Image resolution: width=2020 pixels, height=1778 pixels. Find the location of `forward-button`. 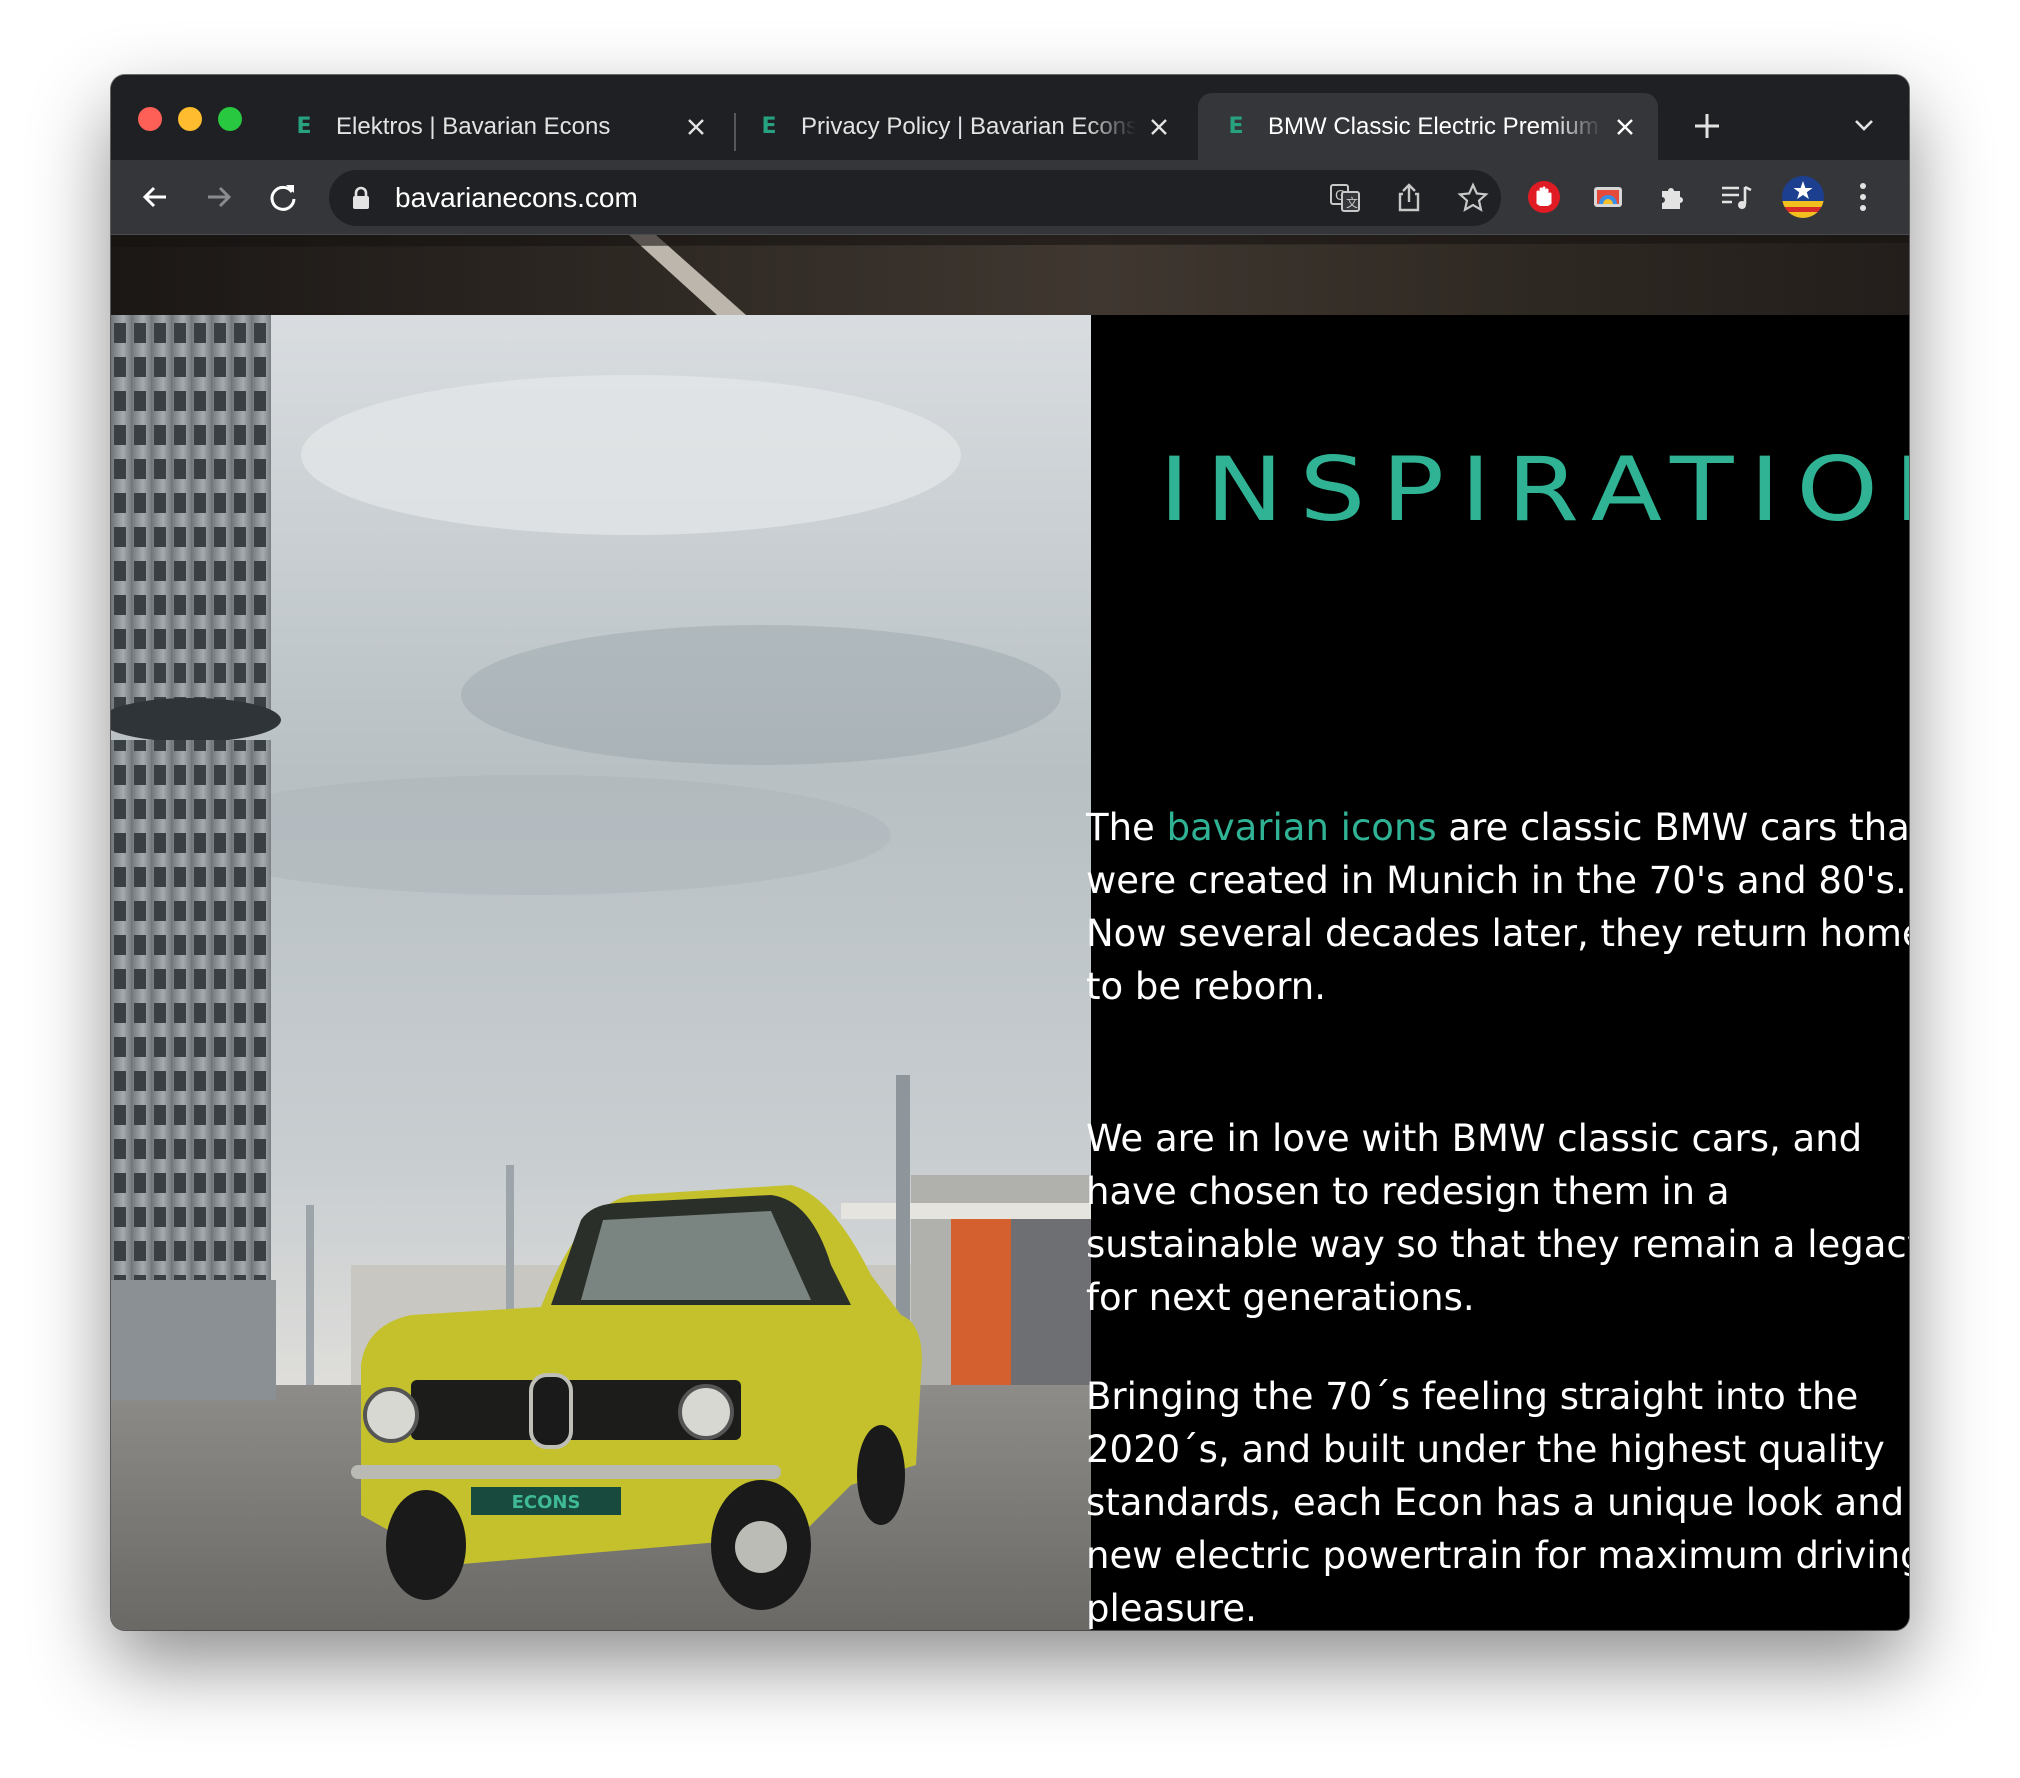

forward-button is located at coordinates (219, 197).